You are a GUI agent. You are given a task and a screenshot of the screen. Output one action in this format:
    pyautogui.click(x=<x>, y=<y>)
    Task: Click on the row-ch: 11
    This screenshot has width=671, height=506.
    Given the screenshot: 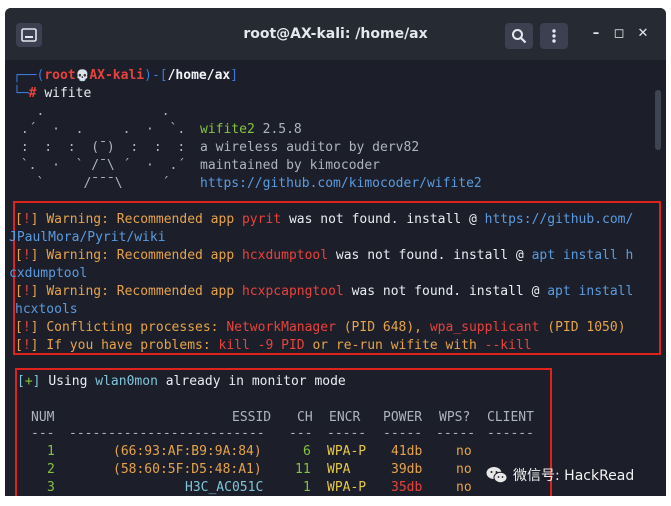 What is the action you would take?
    pyautogui.click(x=303, y=469)
    